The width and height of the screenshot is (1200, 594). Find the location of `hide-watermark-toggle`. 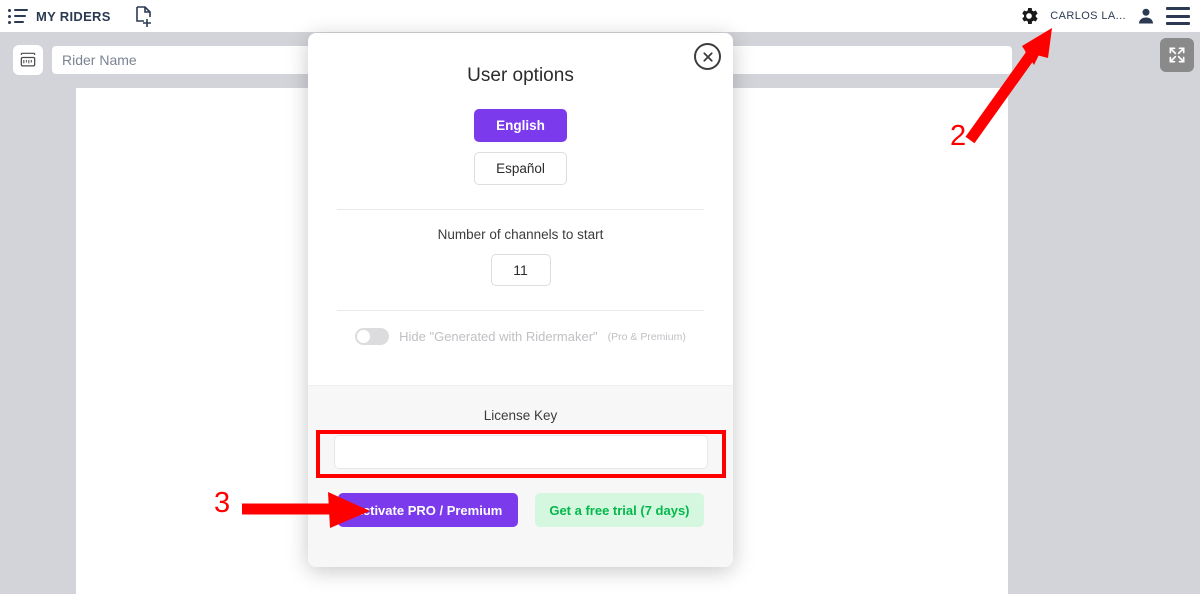

hide-watermark-toggle is located at coordinates (372, 336).